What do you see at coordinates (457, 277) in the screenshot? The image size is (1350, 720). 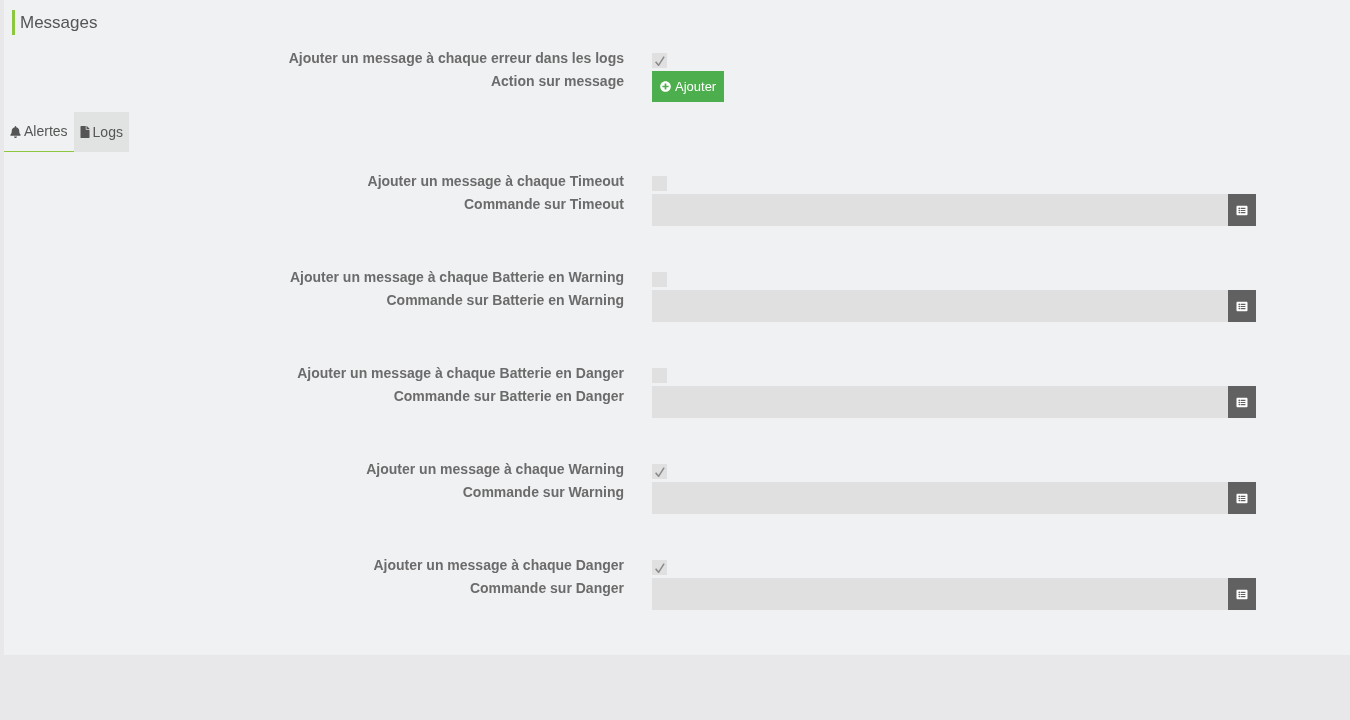 I see `field-label: Ajouter un message à chaque Batterie en Warning` at bounding box center [457, 277].